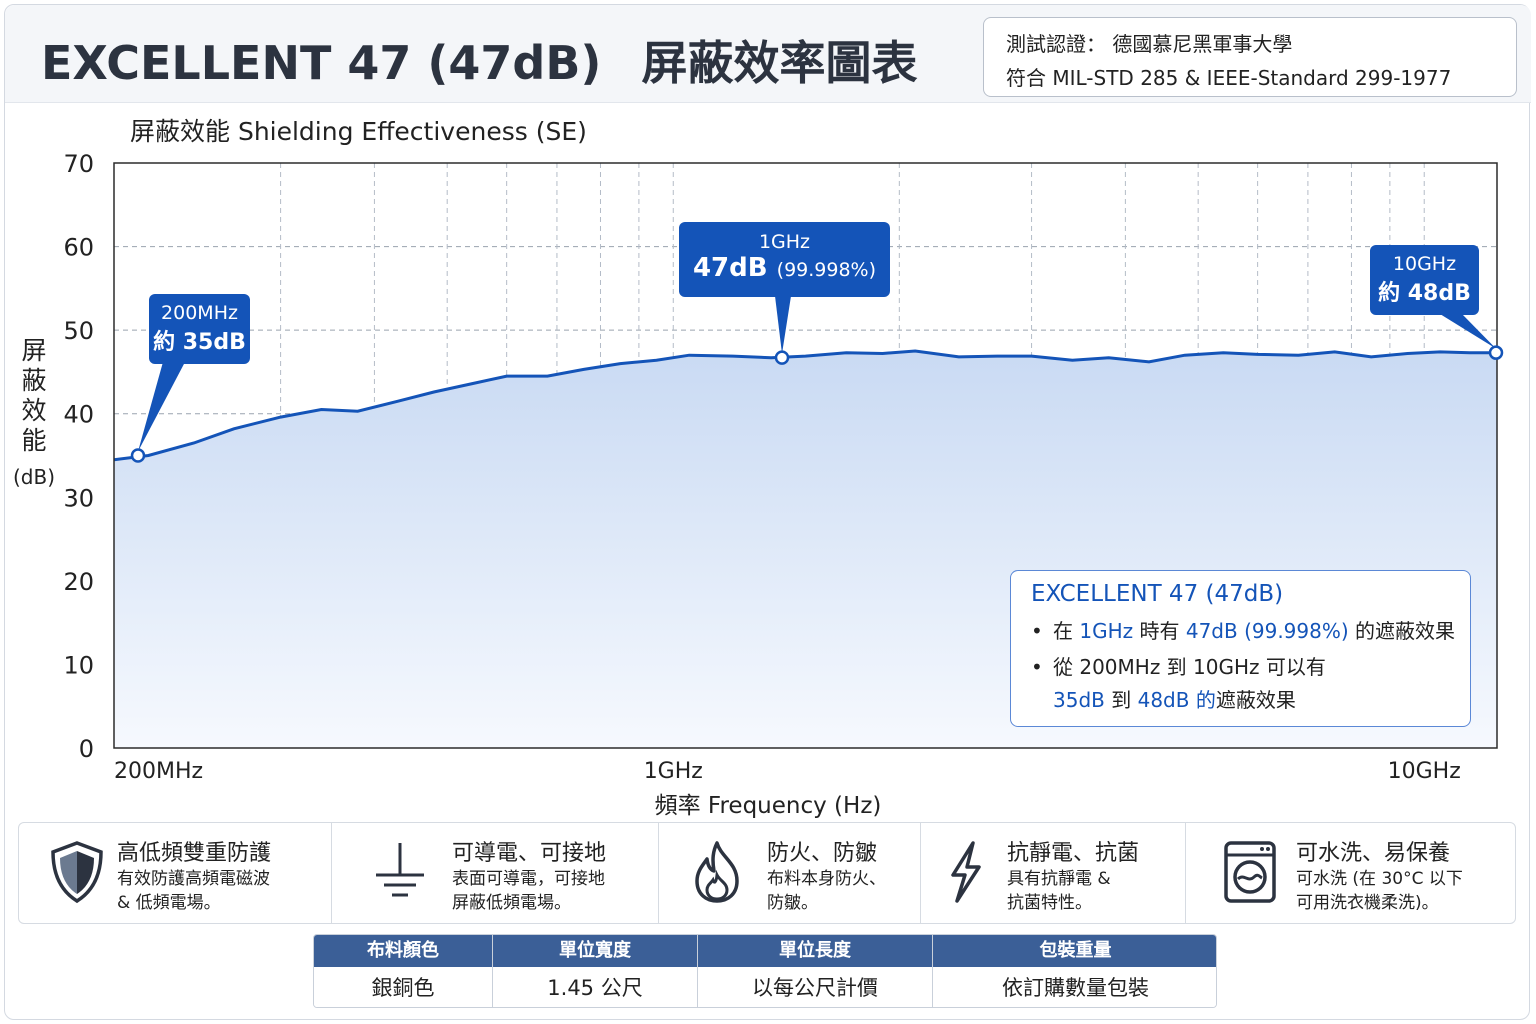 The image size is (1536, 1024). Describe the element at coordinates (1176, 700) in the screenshot. I see `legend-highlight: 48dB 的` at that location.